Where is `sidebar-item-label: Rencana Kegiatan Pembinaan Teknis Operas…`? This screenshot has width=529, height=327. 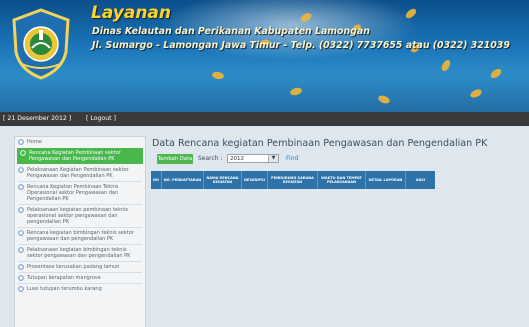 sidebar-item-label: Rencana Kegiatan Pembinaan Teknis Operas… is located at coordinates (73, 193).